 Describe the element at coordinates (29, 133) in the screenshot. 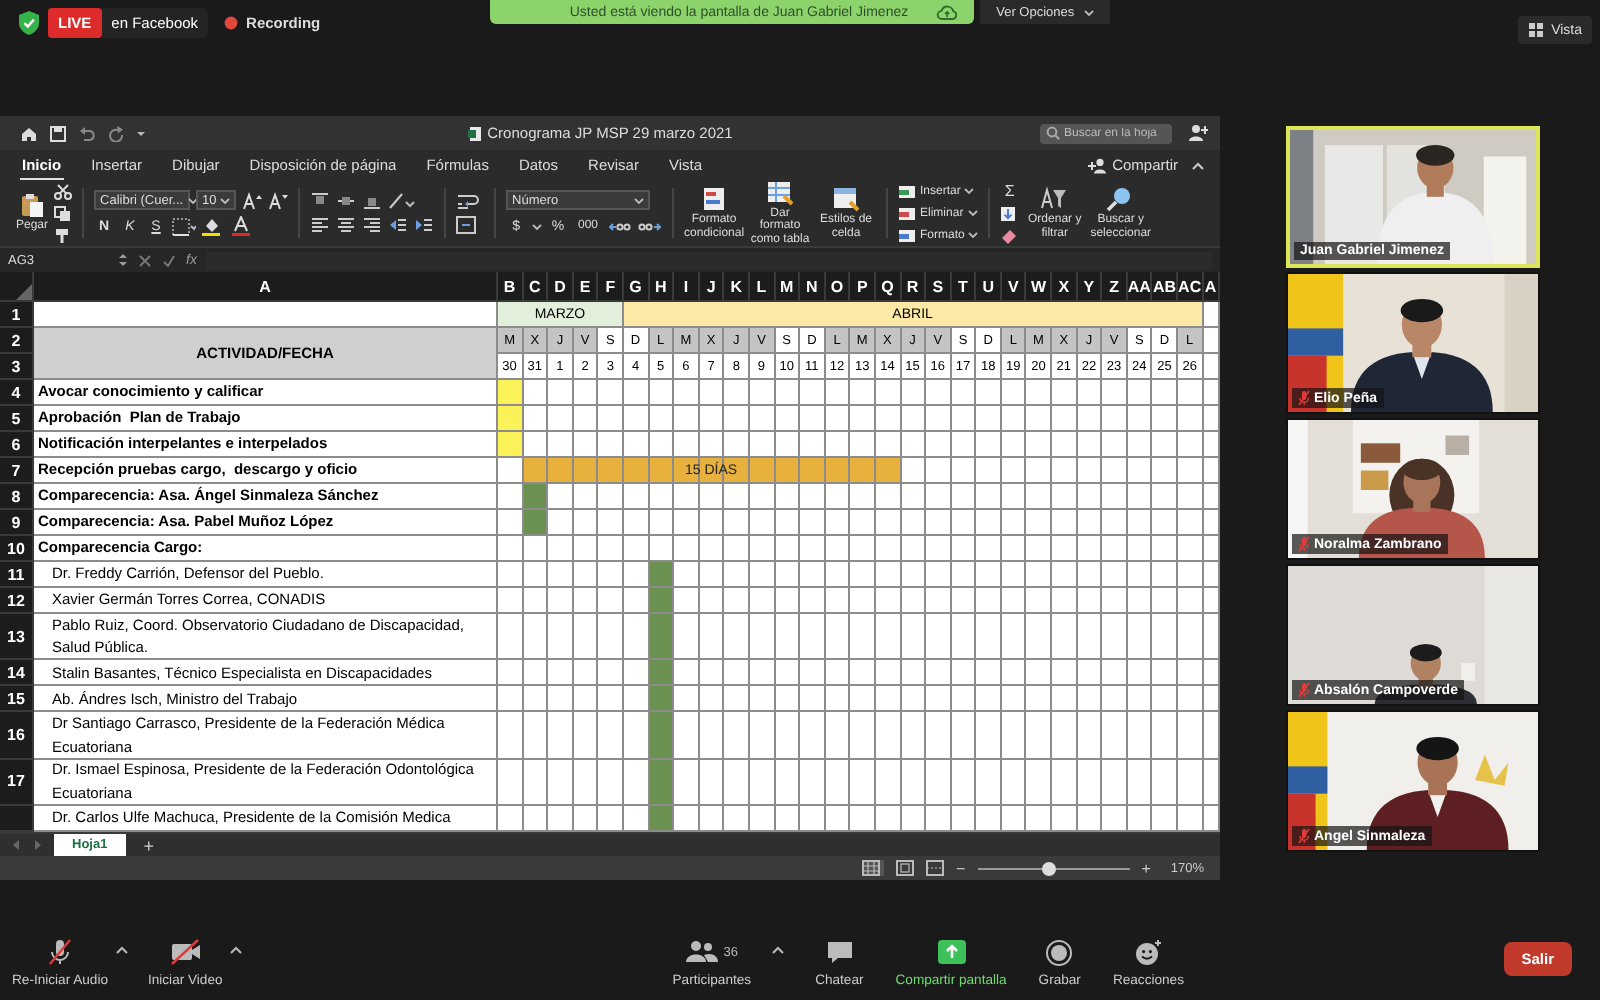

I see `home-icon` at that location.